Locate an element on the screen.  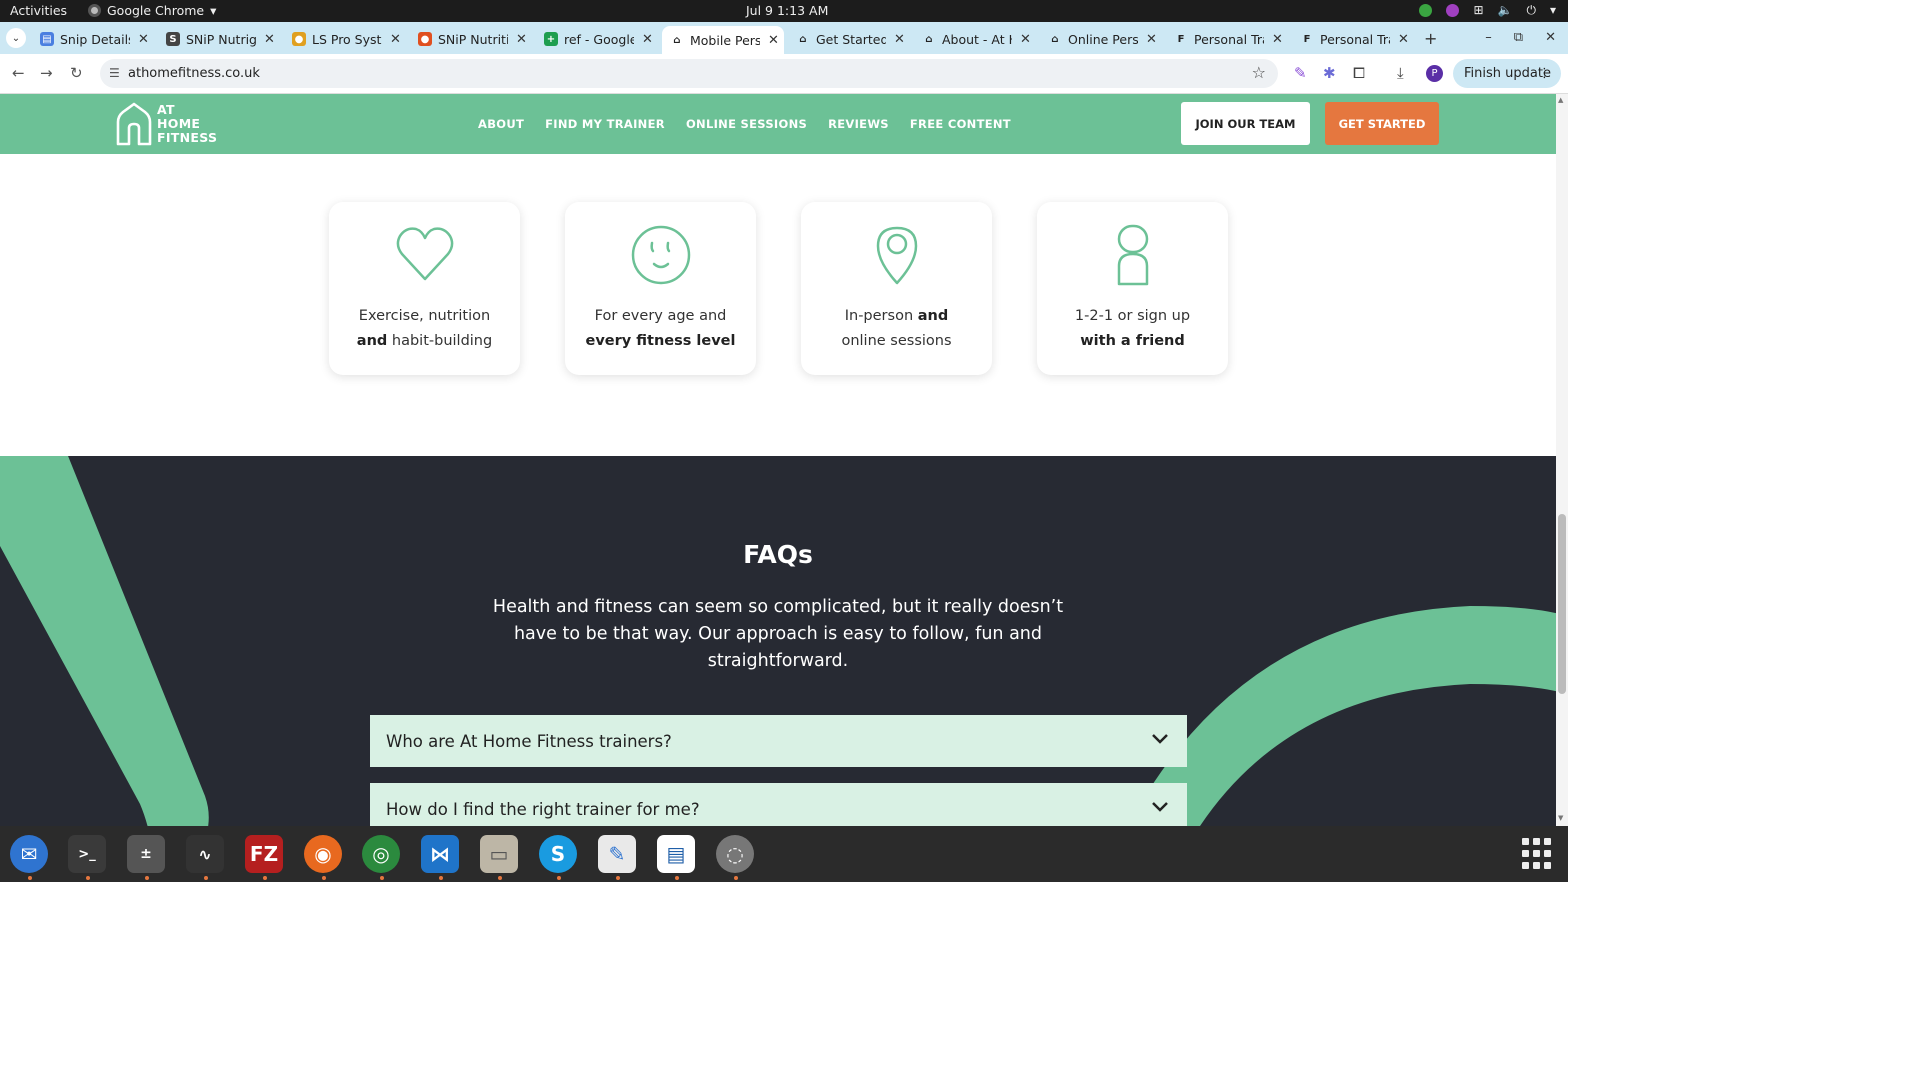
new-tab-button: + is located at coordinates (1430, 38).